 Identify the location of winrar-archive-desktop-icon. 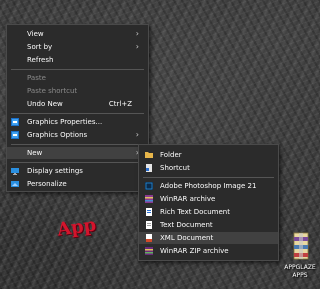
(301, 246).